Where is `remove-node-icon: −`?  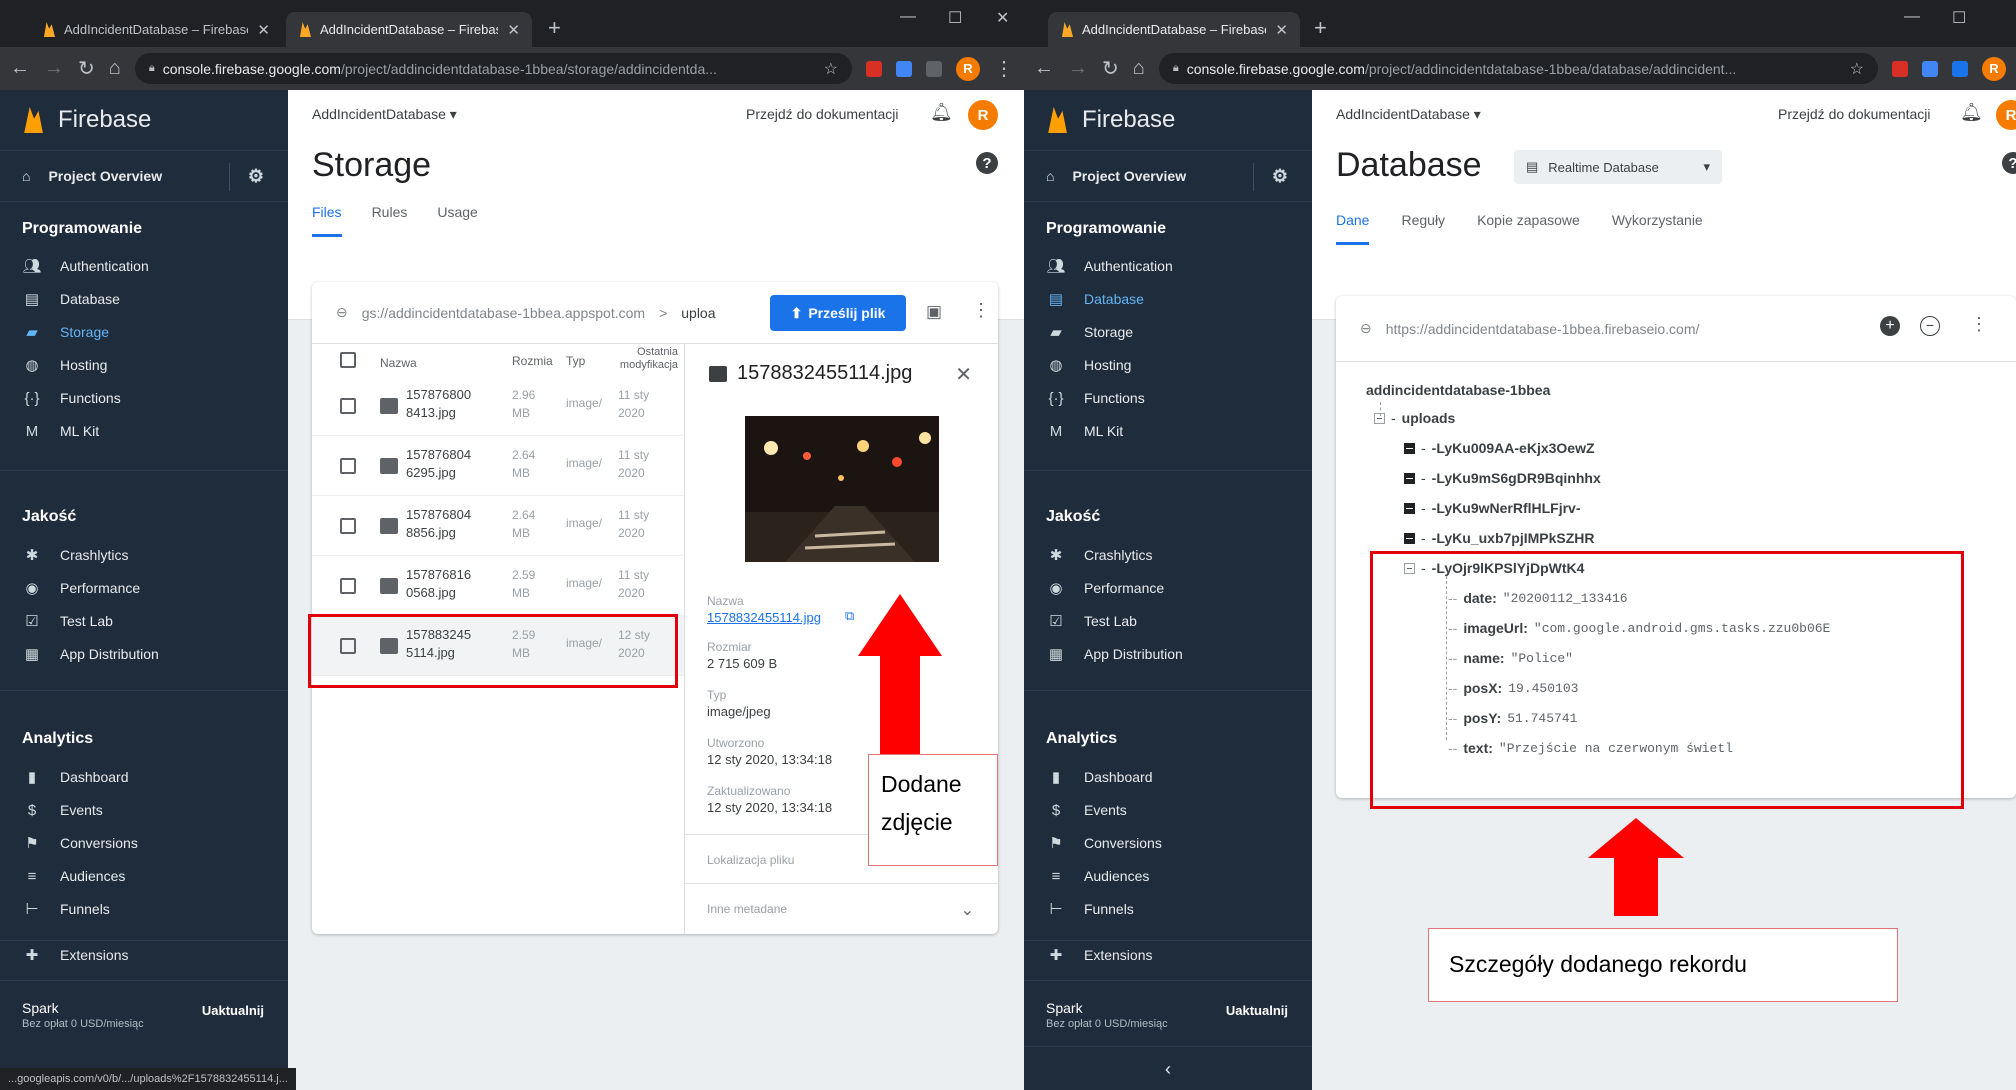
remove-node-icon: − is located at coordinates (1930, 326).